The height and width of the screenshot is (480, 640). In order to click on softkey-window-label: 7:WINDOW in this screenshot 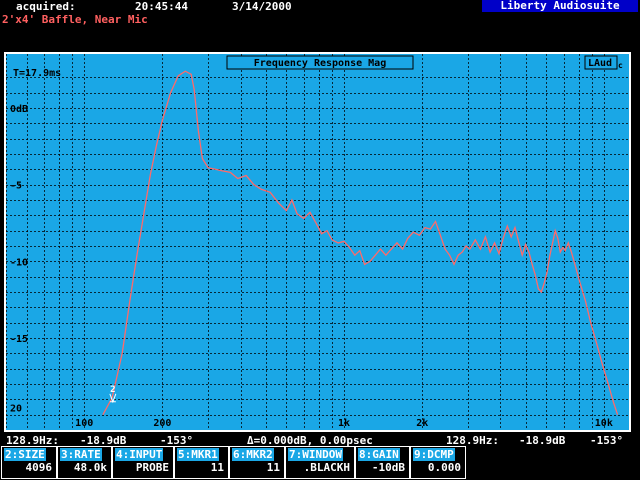, I will do `click(315, 454)`.